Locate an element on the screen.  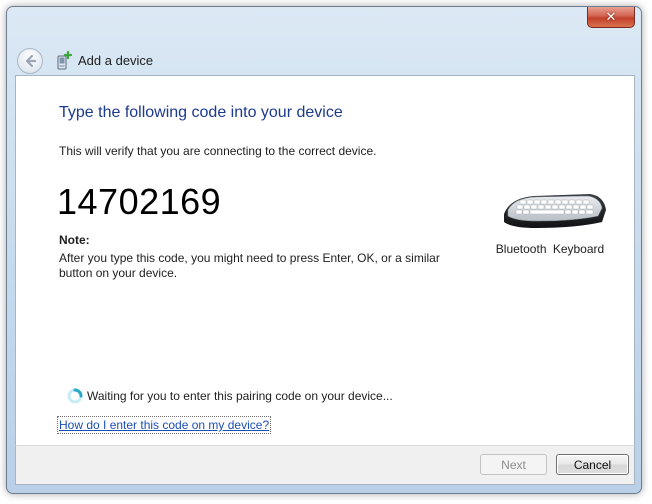
navigation-bar: Add a device is located at coordinates (324, 56).